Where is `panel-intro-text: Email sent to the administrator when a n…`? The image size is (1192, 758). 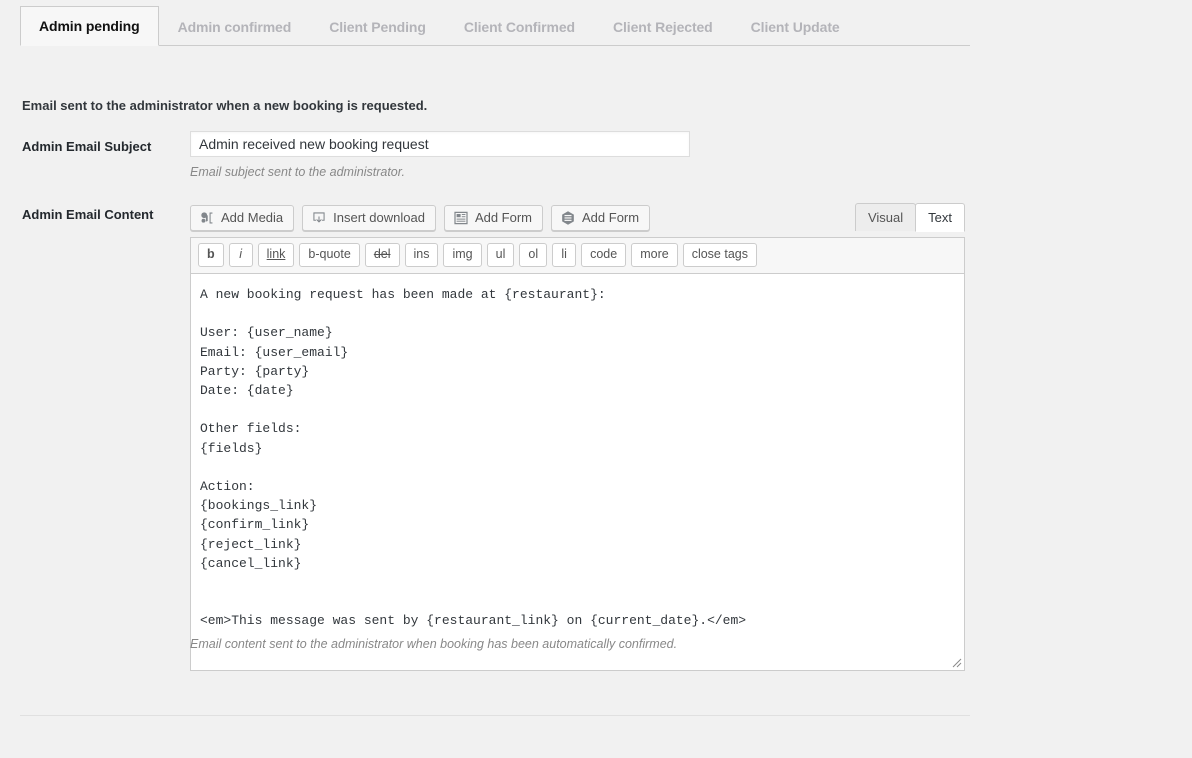
panel-intro-text: Email sent to the administrator when a n… is located at coordinates (225, 105).